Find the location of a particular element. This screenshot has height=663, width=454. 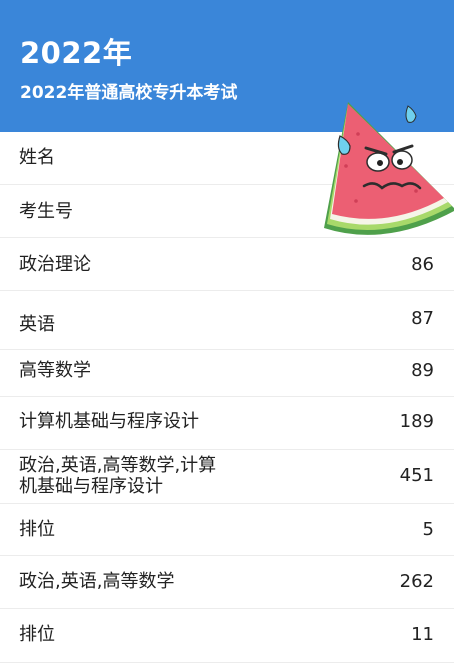

row-value: 89 is located at coordinates (422, 370).